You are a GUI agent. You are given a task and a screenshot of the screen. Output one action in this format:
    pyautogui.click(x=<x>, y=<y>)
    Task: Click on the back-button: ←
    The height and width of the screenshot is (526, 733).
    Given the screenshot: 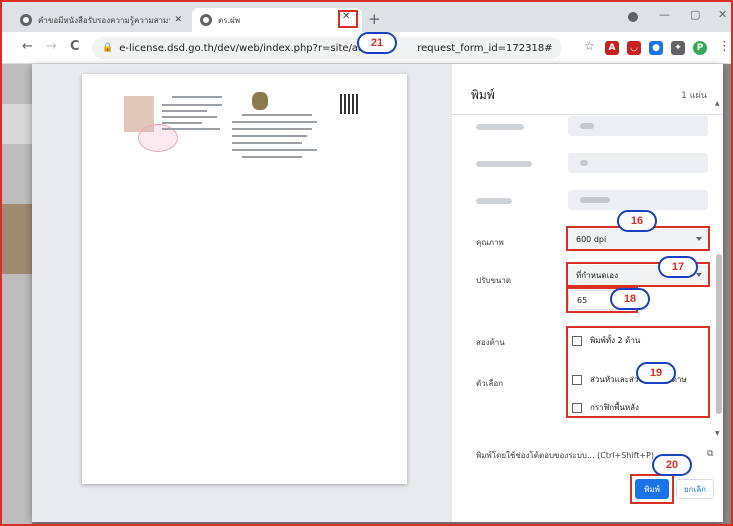 What is the action you would take?
    pyautogui.click(x=27, y=46)
    